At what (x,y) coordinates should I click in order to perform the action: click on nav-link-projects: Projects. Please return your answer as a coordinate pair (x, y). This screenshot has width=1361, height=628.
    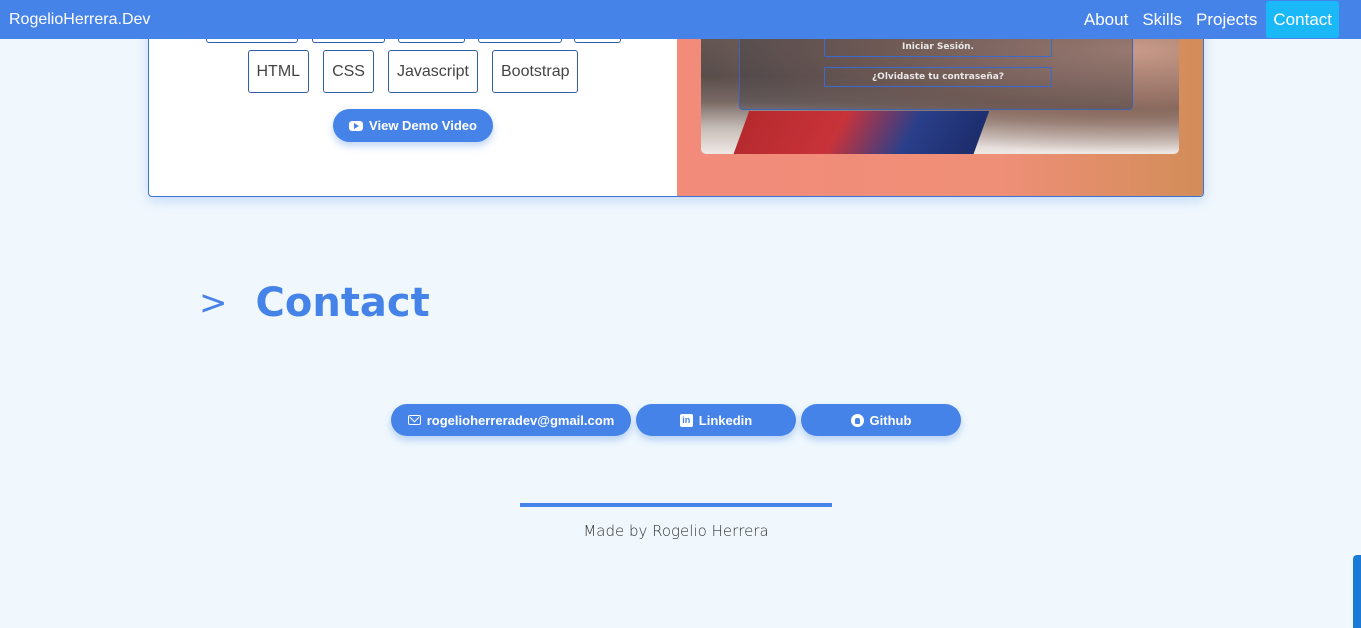
    Looking at the image, I should click on (1226, 19).